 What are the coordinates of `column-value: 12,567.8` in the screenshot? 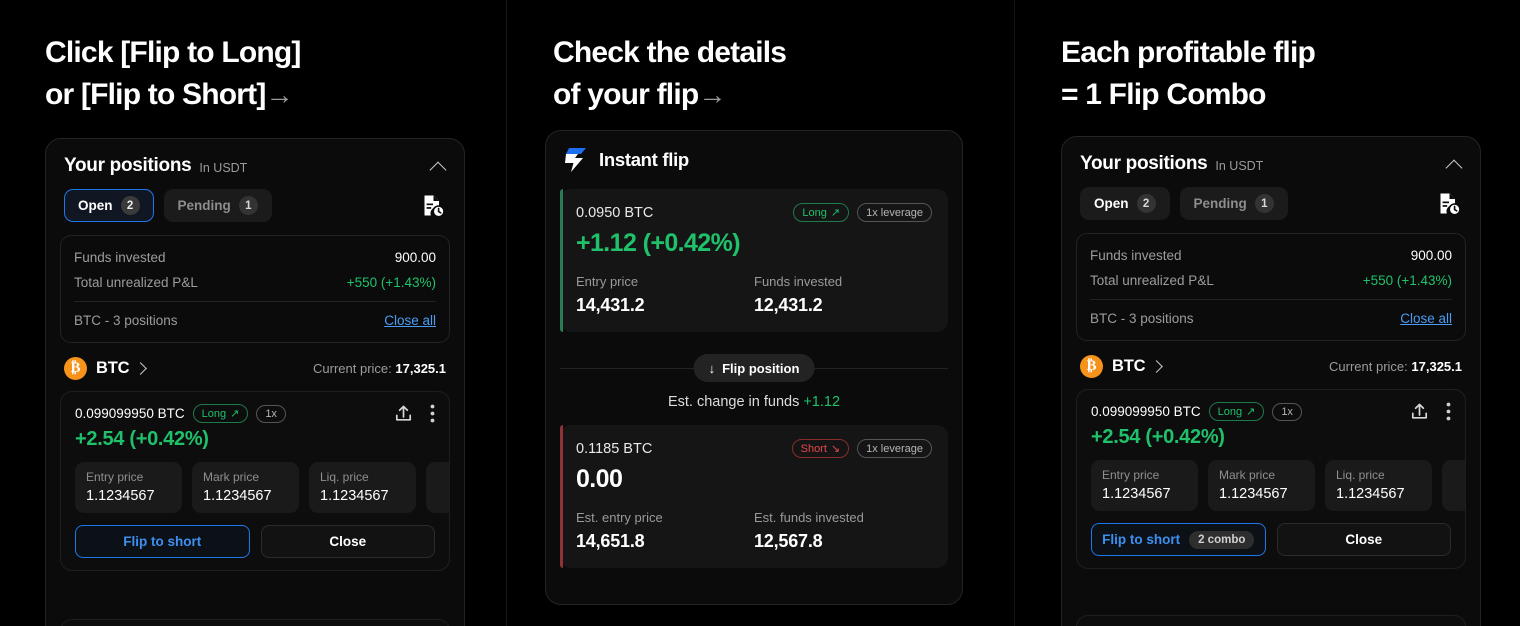 It's located at (788, 541).